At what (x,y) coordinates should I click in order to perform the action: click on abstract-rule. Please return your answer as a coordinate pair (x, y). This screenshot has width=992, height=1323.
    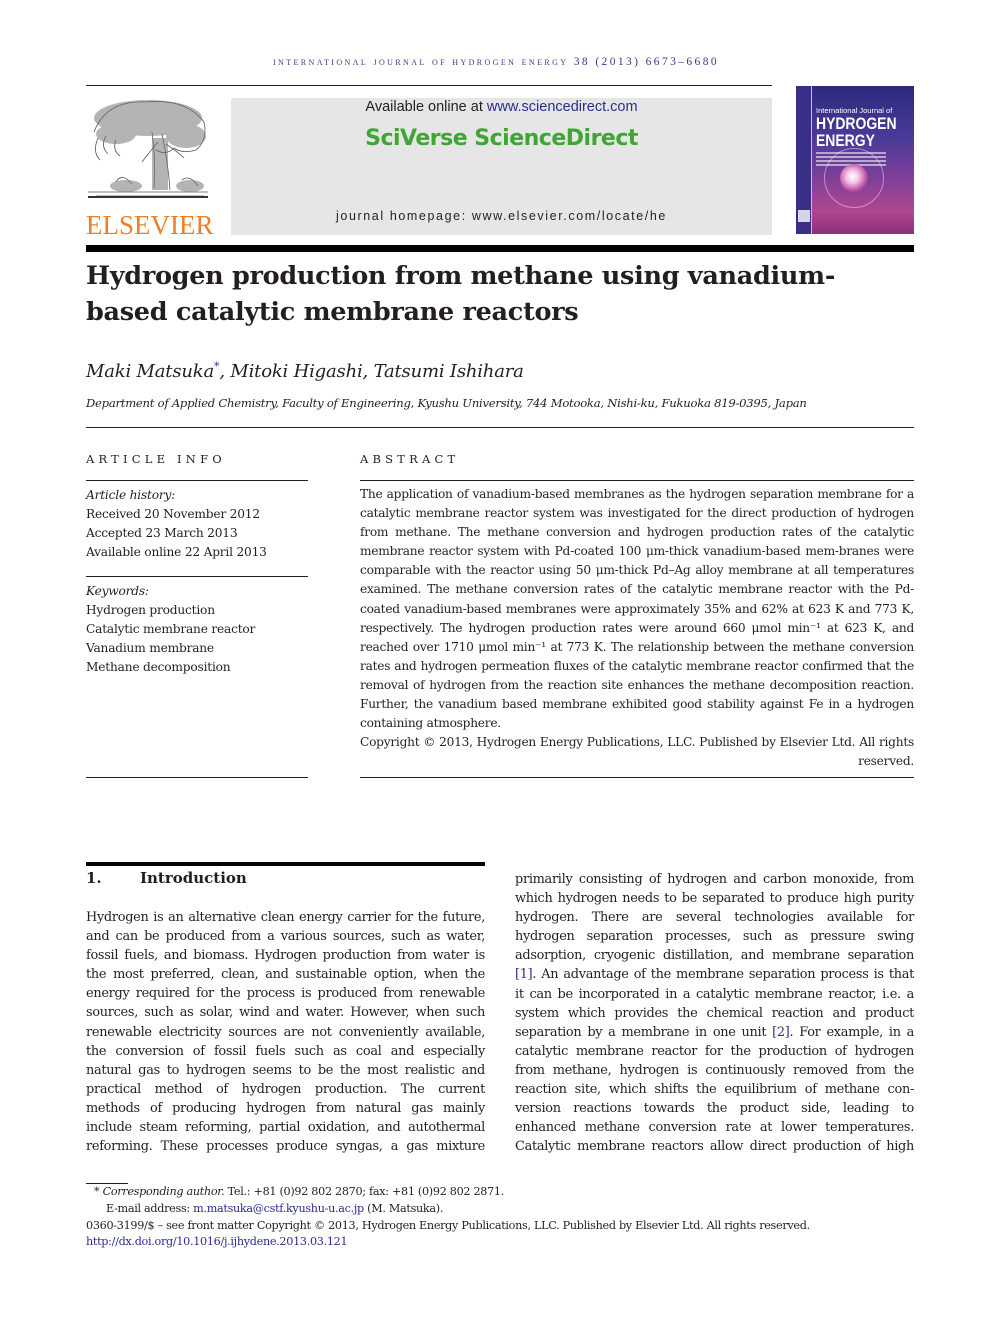
    Looking at the image, I should click on (637, 480).